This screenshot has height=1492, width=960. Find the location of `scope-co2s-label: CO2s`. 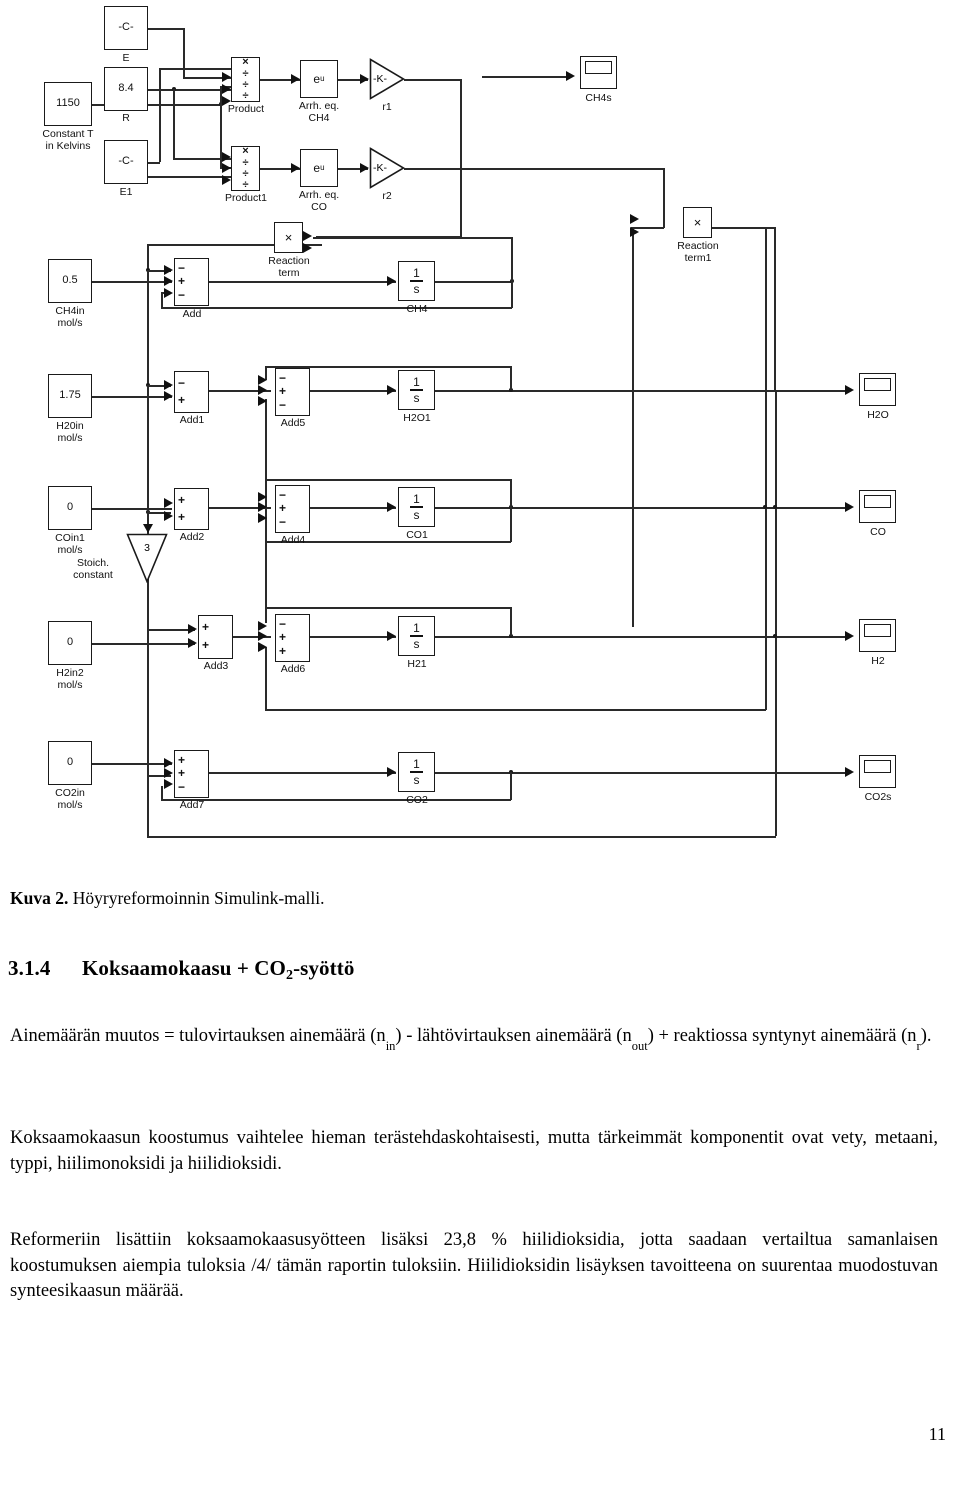

scope-co2s-label: CO2s is located at coordinates (878, 797).